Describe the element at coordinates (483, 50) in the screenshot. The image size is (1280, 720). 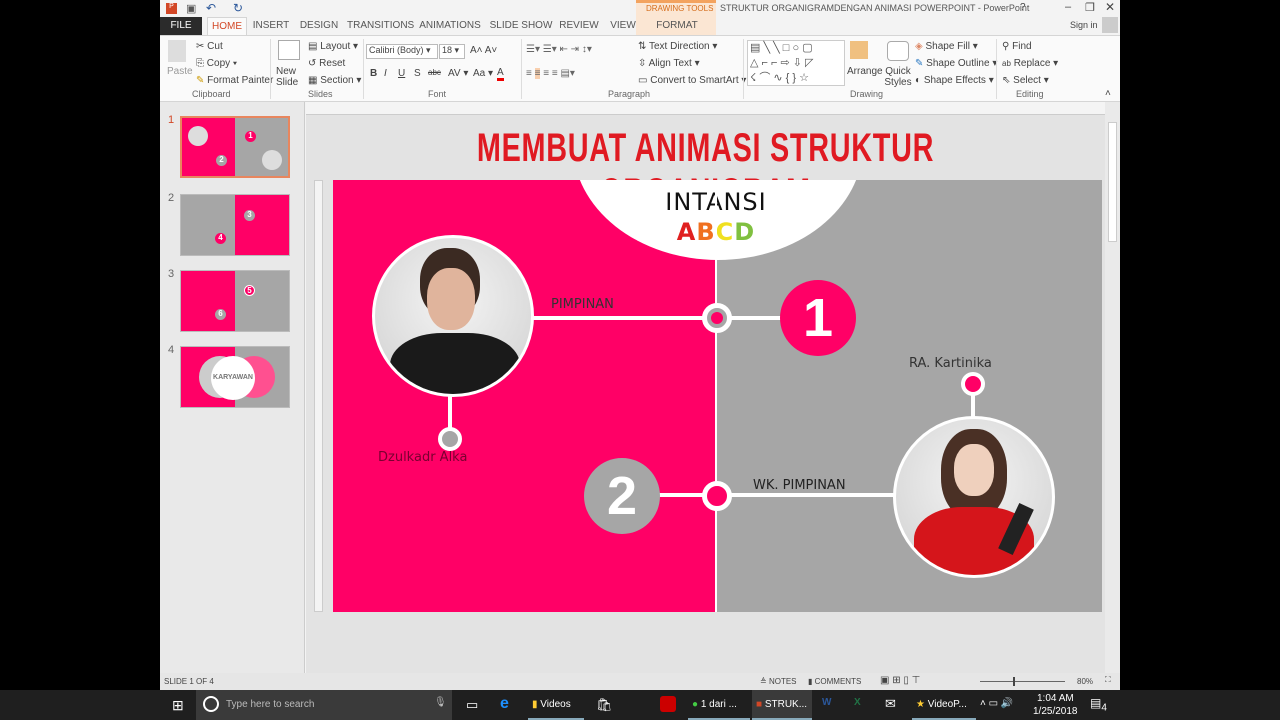
I see `grow-font-icon: A˄ A˅` at that location.